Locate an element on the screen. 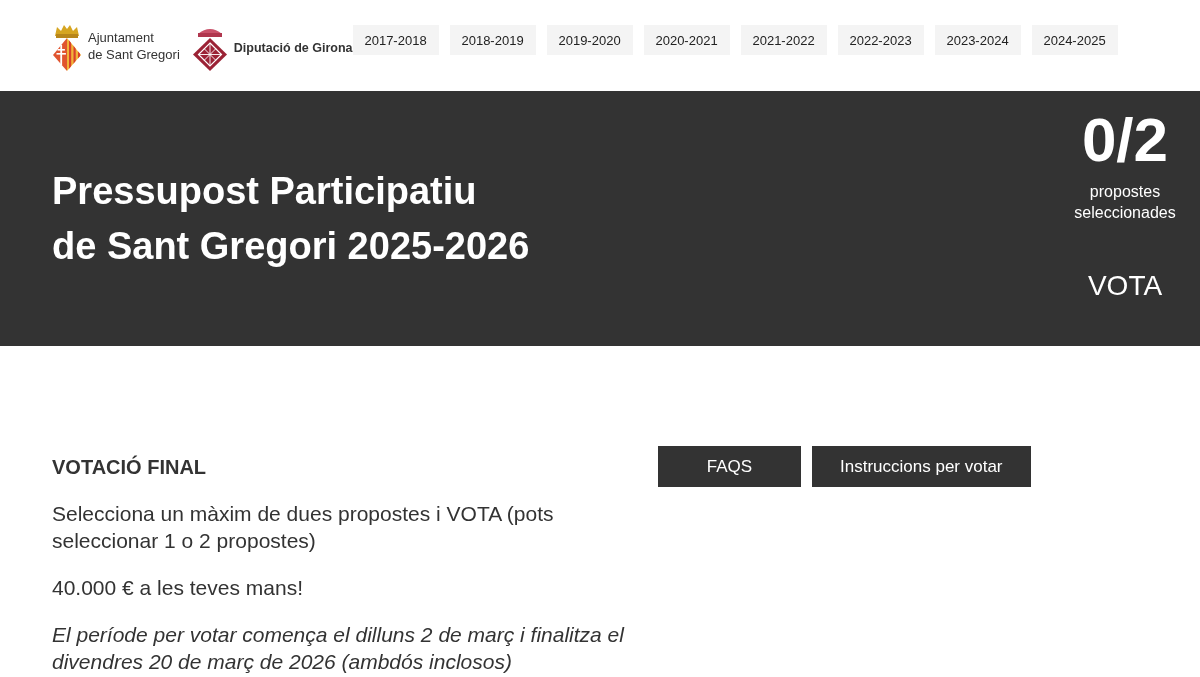 Image resolution: width=1200 pixels, height=677 pixels. logo-text: Ajuntament de Sant Gregori is located at coordinates (134, 45).